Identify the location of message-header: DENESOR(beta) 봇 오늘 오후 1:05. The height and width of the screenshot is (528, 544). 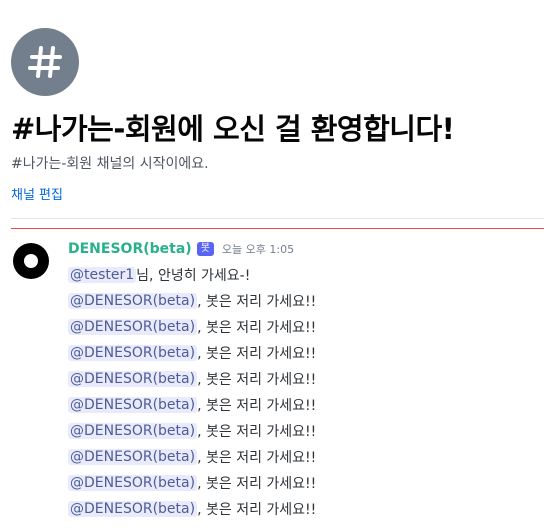
(181, 249).